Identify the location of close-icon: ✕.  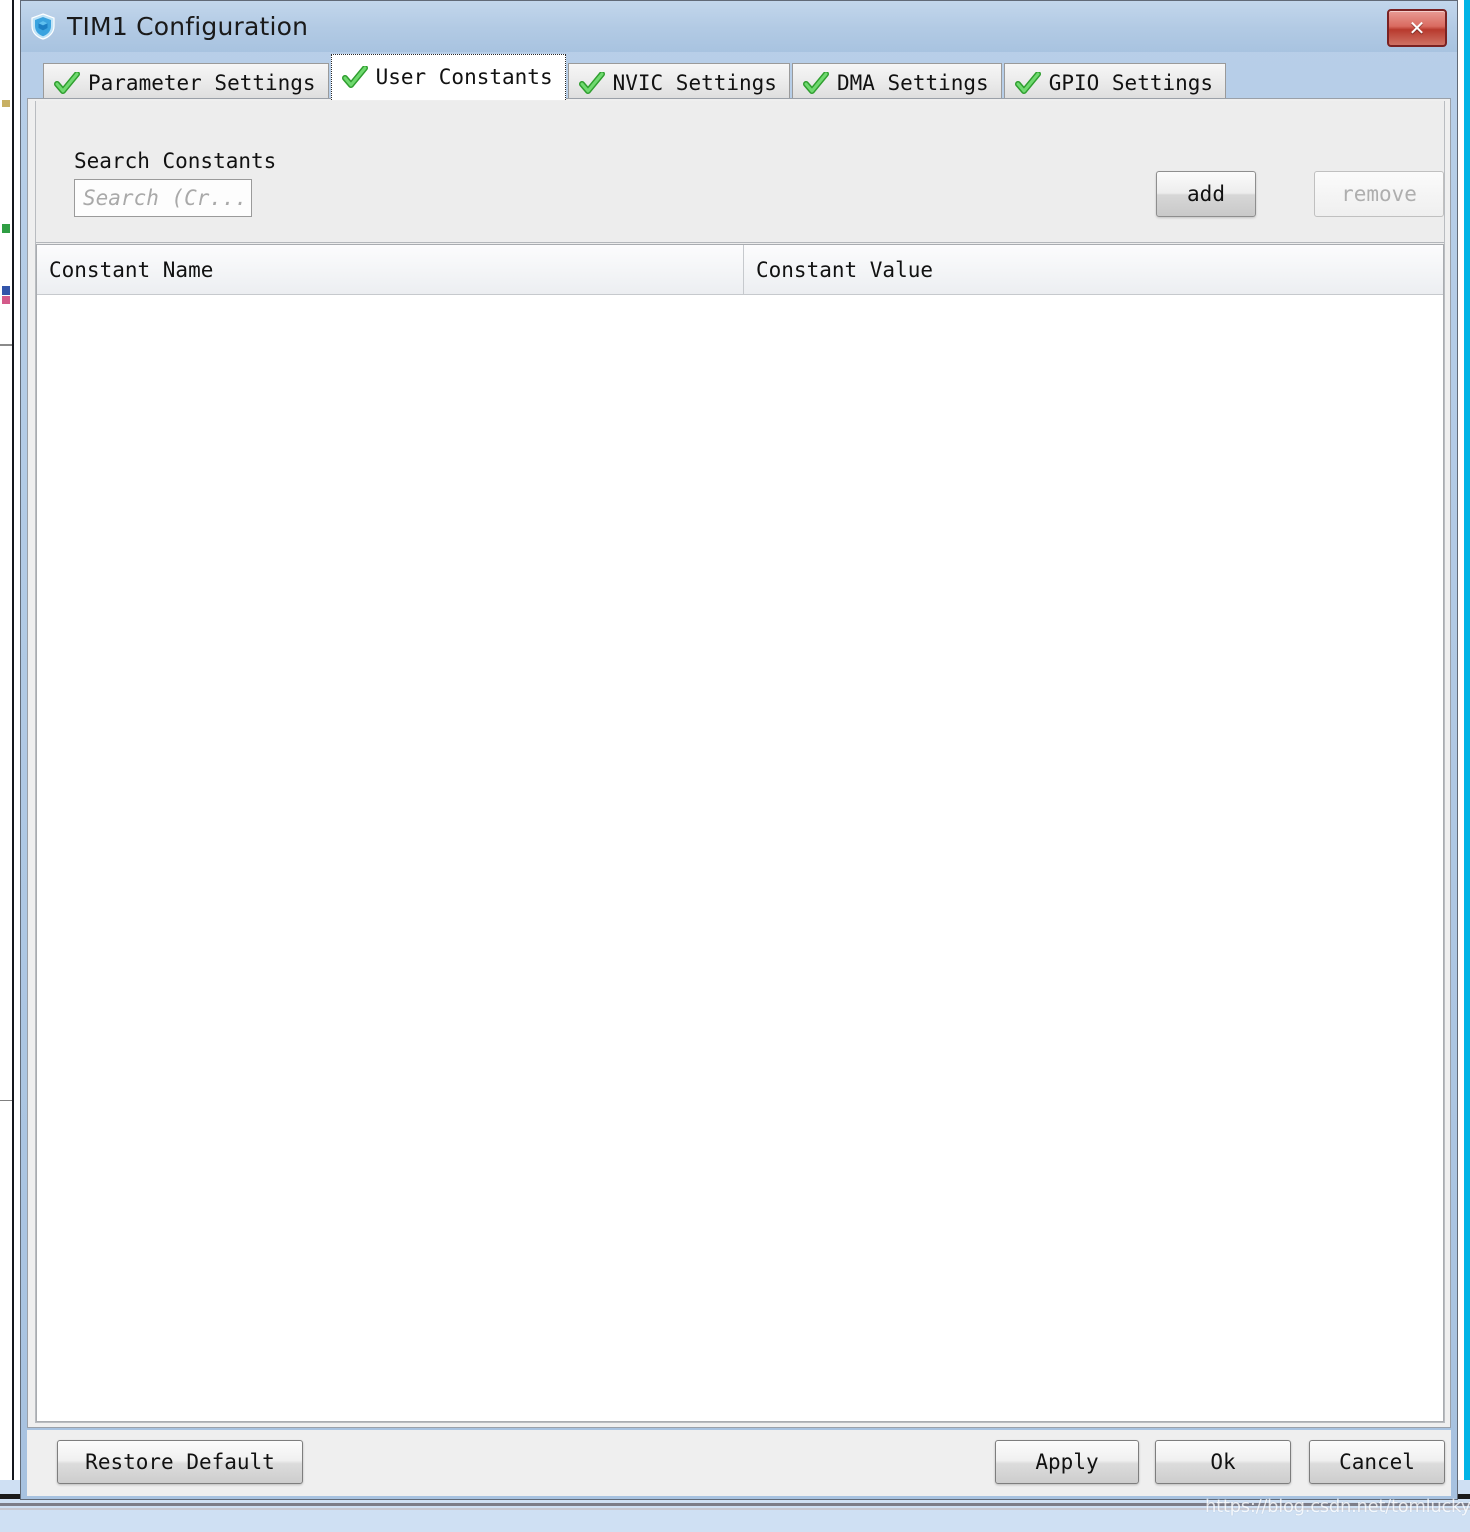
(1417, 28).